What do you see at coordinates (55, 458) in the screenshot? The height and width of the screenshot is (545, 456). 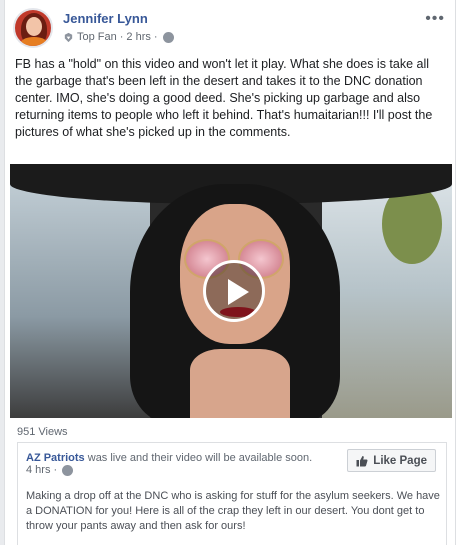 I see `shared-page-name: AZ Patriots` at bounding box center [55, 458].